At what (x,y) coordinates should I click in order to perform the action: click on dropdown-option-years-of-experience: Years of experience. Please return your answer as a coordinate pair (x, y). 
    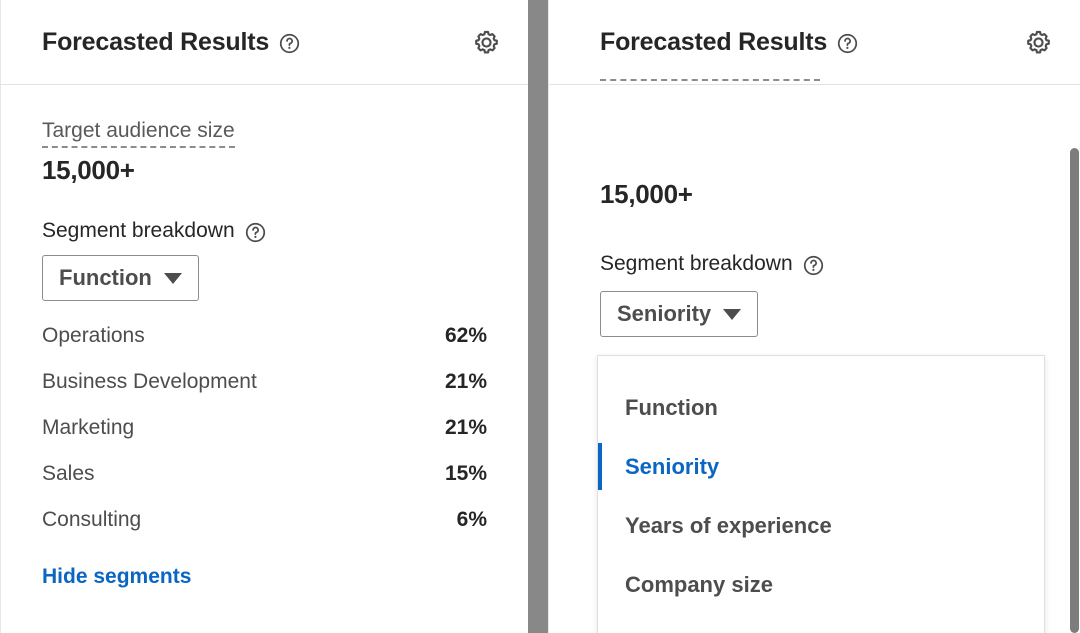
    Looking at the image, I should click on (821, 525).